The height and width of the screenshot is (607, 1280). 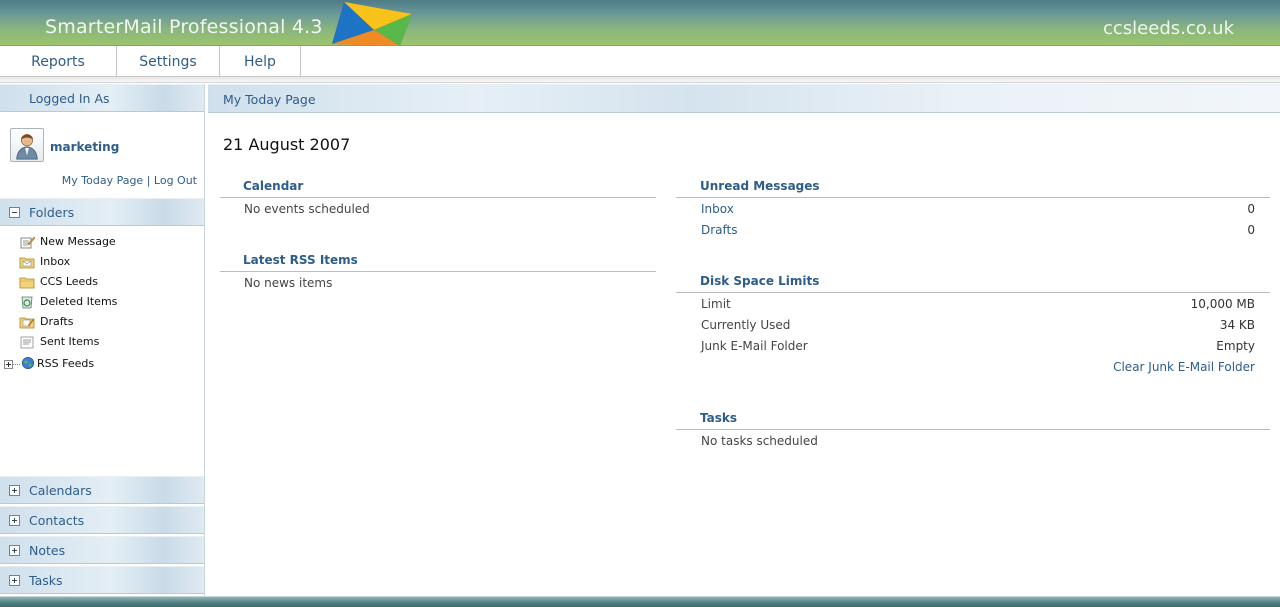 I want to click on today-date: 21 August 2007, so click(x=287, y=144).